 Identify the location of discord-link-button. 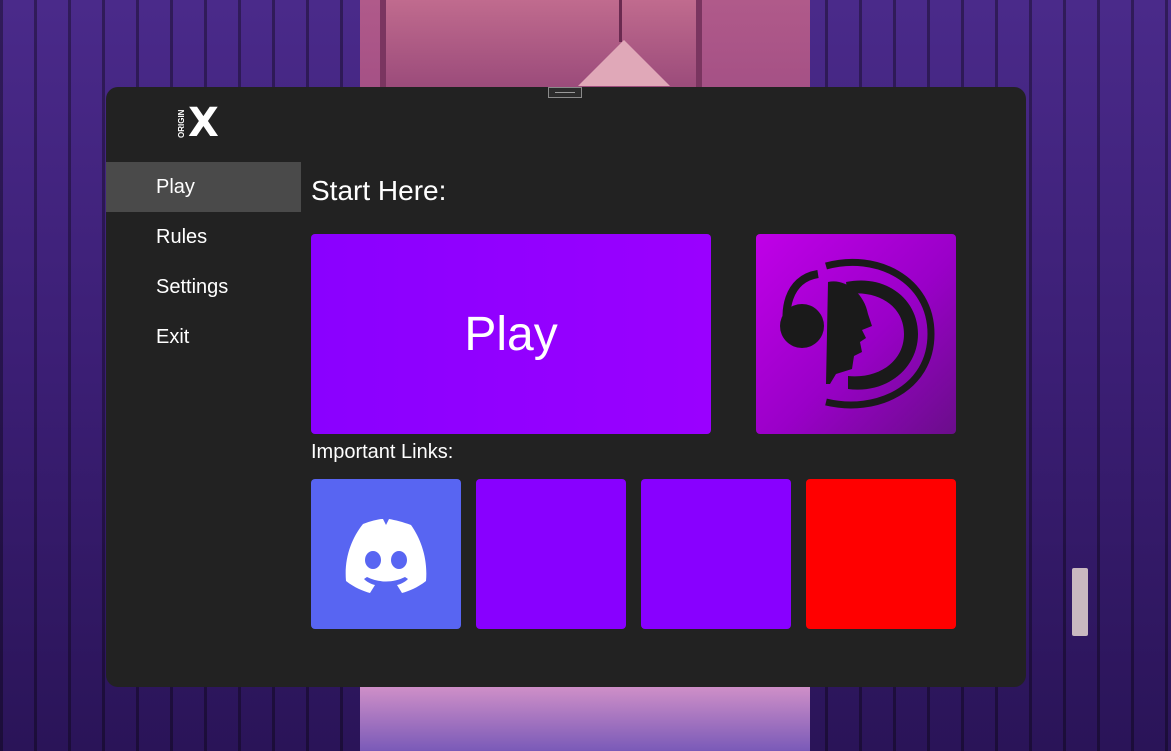
(386, 554).